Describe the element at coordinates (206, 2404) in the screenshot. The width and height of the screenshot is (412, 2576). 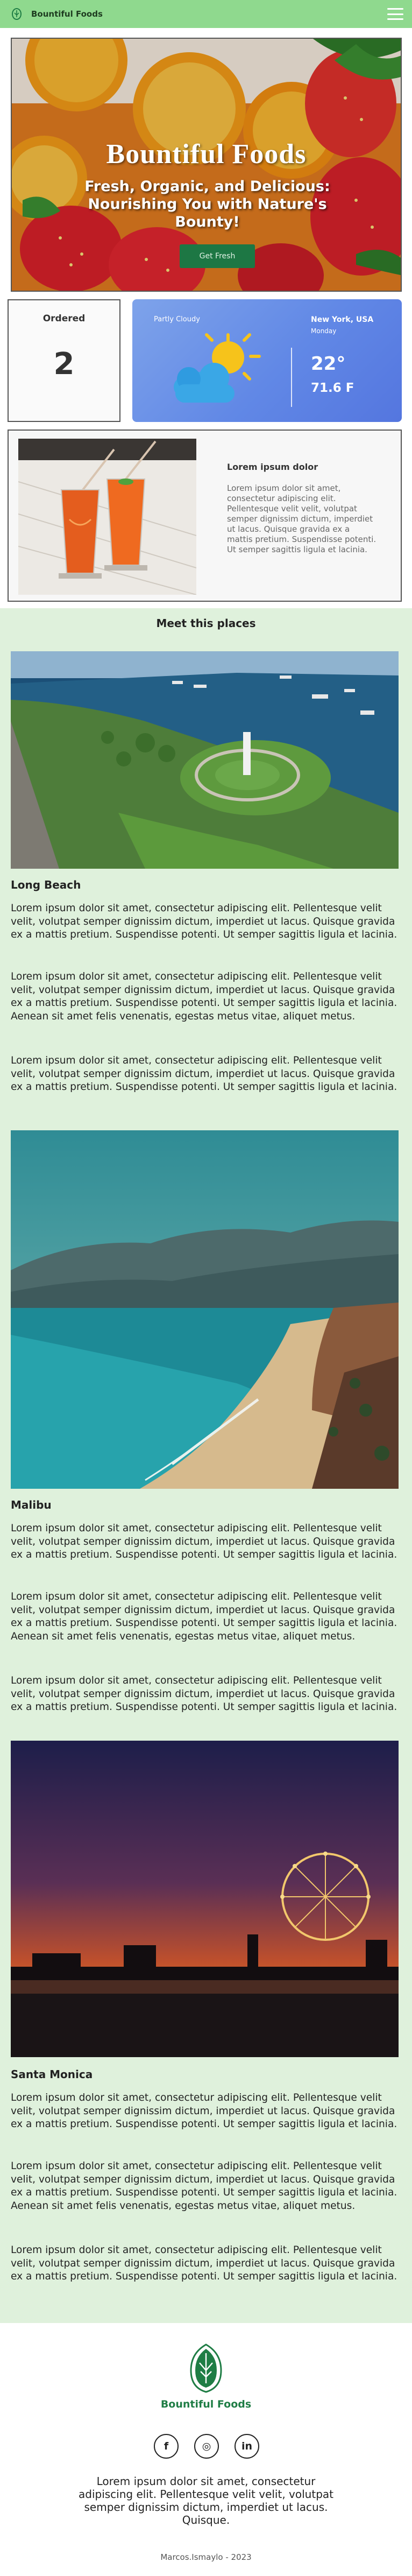
I see `footer-brand: Bountiful Foods` at that location.